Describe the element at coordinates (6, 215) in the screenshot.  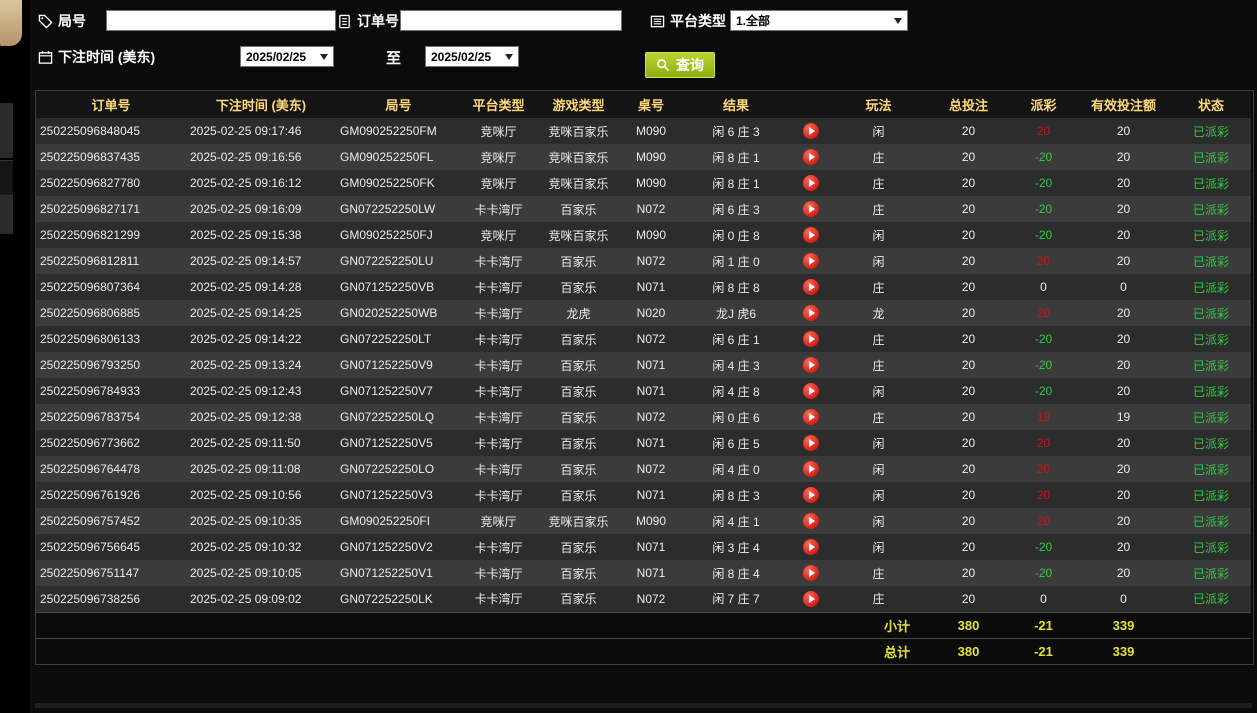
I see `sidebar-collapsed-block` at that location.